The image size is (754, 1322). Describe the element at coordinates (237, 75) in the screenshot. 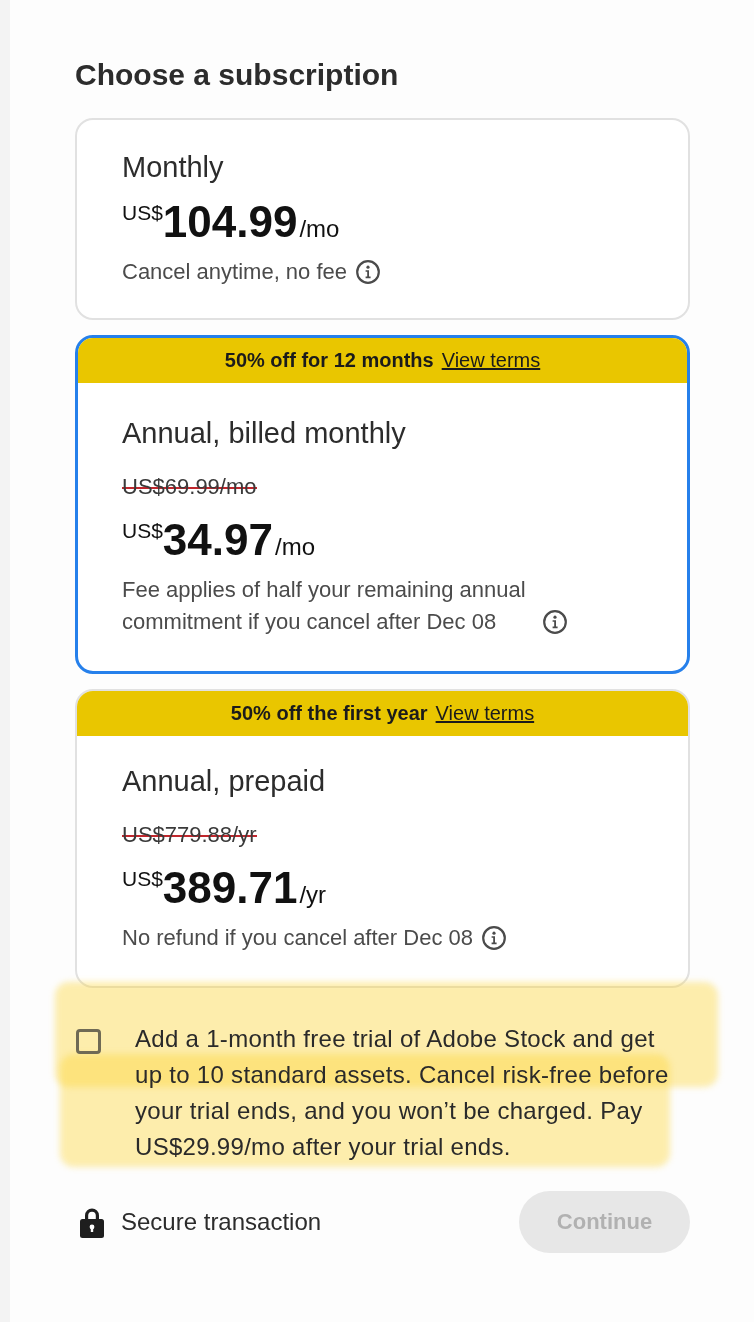

I see `page-heading: Choose a subscription` at that location.